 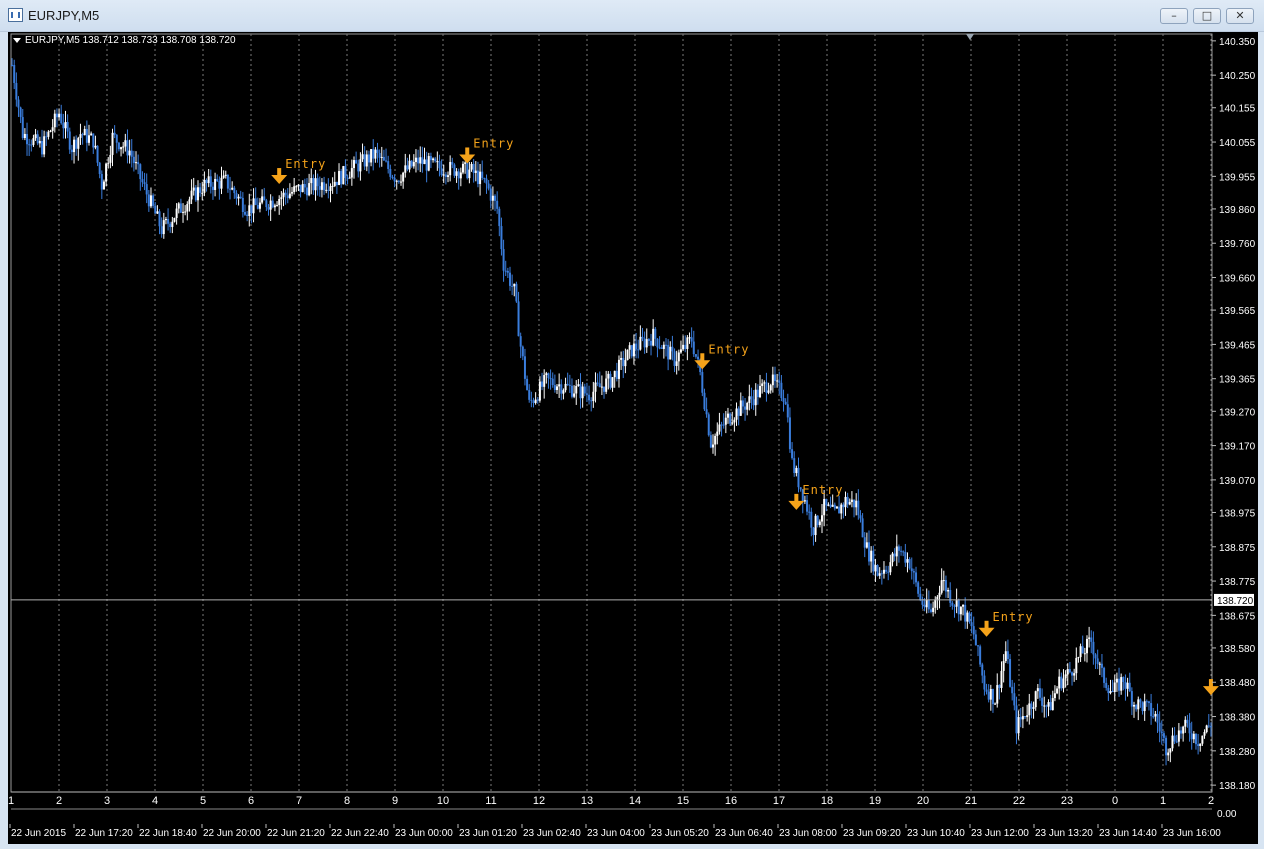 I want to click on entry-label: Entry, so click(x=493, y=143).